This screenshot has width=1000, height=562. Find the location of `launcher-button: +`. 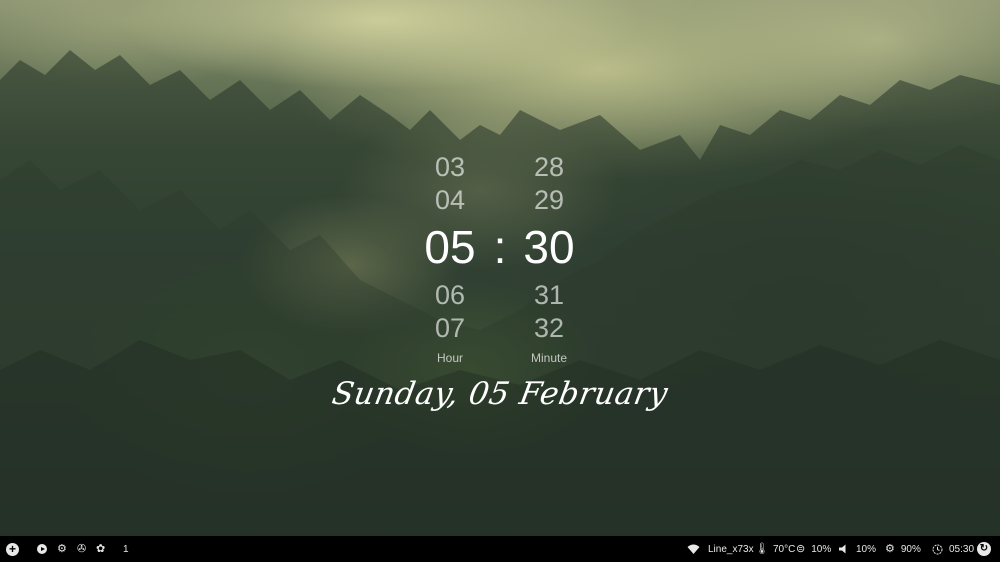

launcher-button: + is located at coordinates (12, 549).